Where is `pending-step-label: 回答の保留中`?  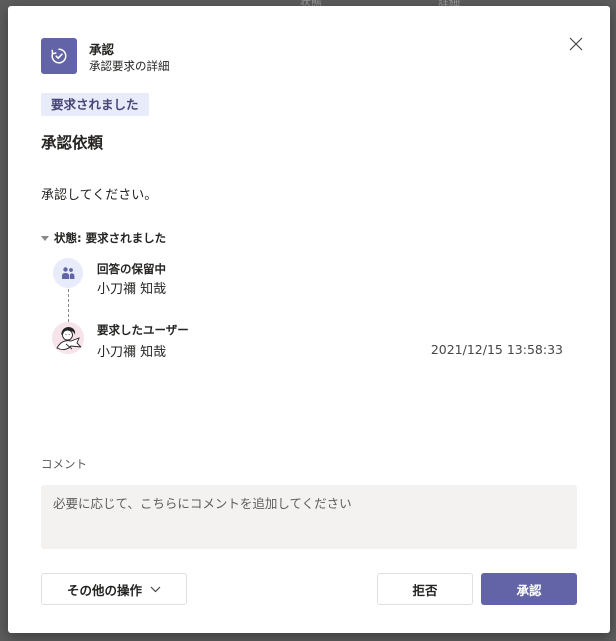
pending-step-label: 回答の保留中 is located at coordinates (131, 269).